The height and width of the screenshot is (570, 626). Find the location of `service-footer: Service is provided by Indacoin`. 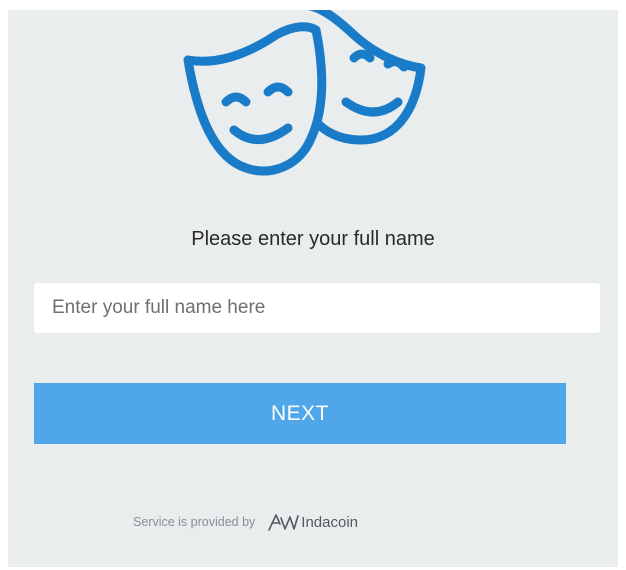

service-footer: Service is provided by Indacoin is located at coordinates (245, 522).